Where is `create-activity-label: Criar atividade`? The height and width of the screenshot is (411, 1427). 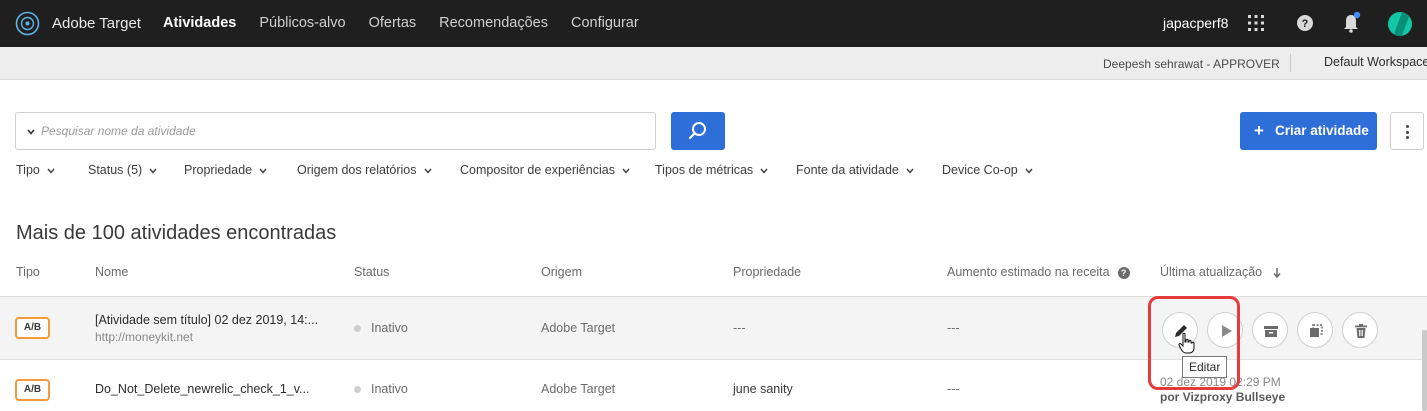 create-activity-label: Criar atividade is located at coordinates (1322, 130).